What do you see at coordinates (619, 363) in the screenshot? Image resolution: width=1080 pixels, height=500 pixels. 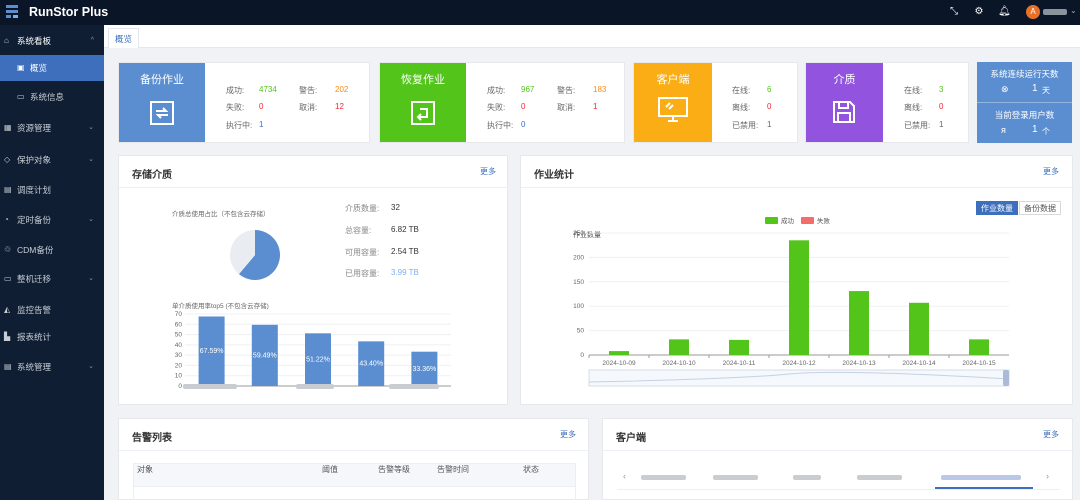 I see `x-tick-label: 2024-10-09` at bounding box center [619, 363].